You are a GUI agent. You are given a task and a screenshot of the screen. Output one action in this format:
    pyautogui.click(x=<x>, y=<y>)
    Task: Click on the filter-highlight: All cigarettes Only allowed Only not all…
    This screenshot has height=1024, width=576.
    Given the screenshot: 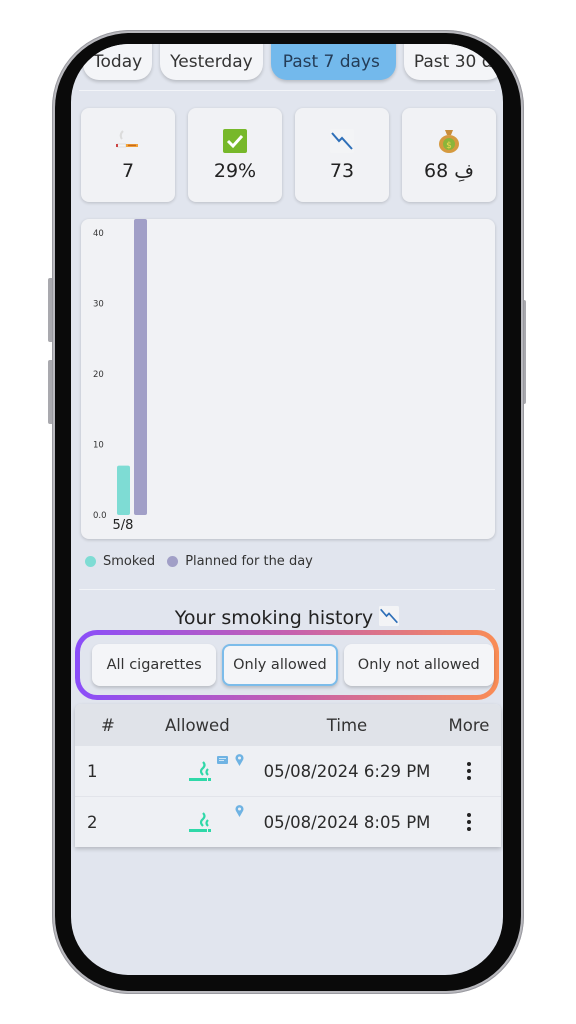 What is the action you would take?
    pyautogui.click(x=287, y=665)
    